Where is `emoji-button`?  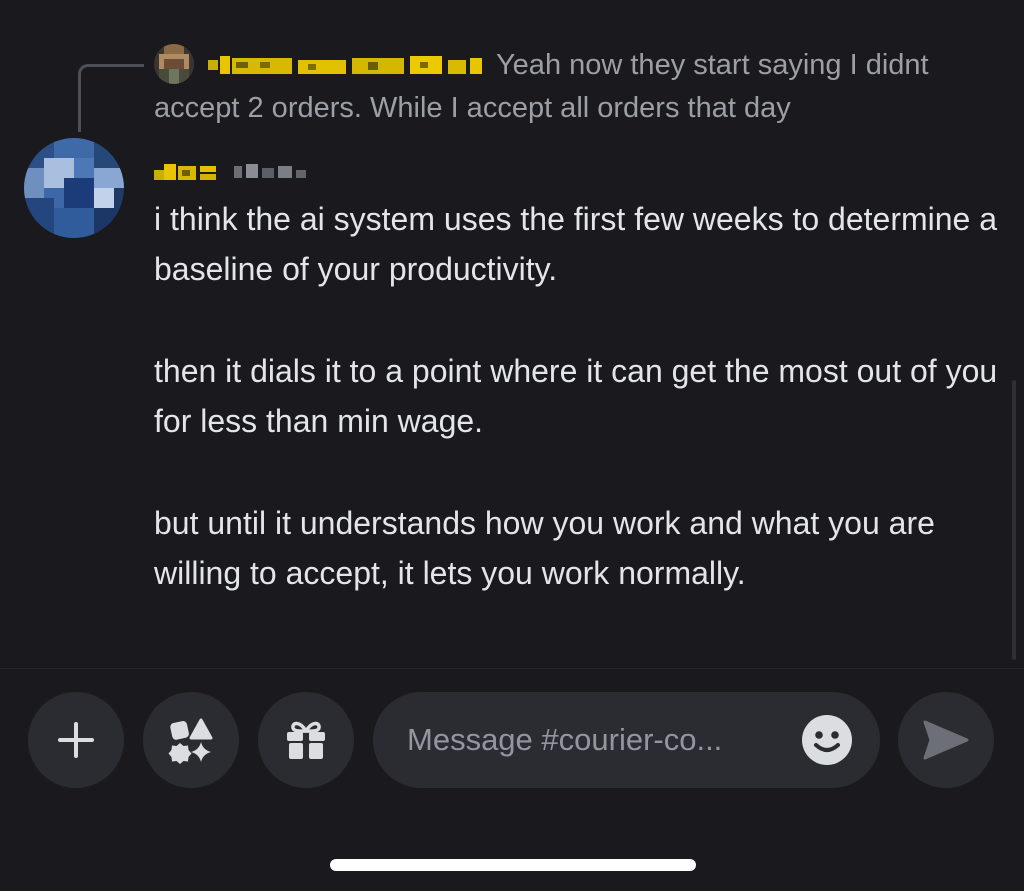
emoji-button is located at coordinates (827, 740).